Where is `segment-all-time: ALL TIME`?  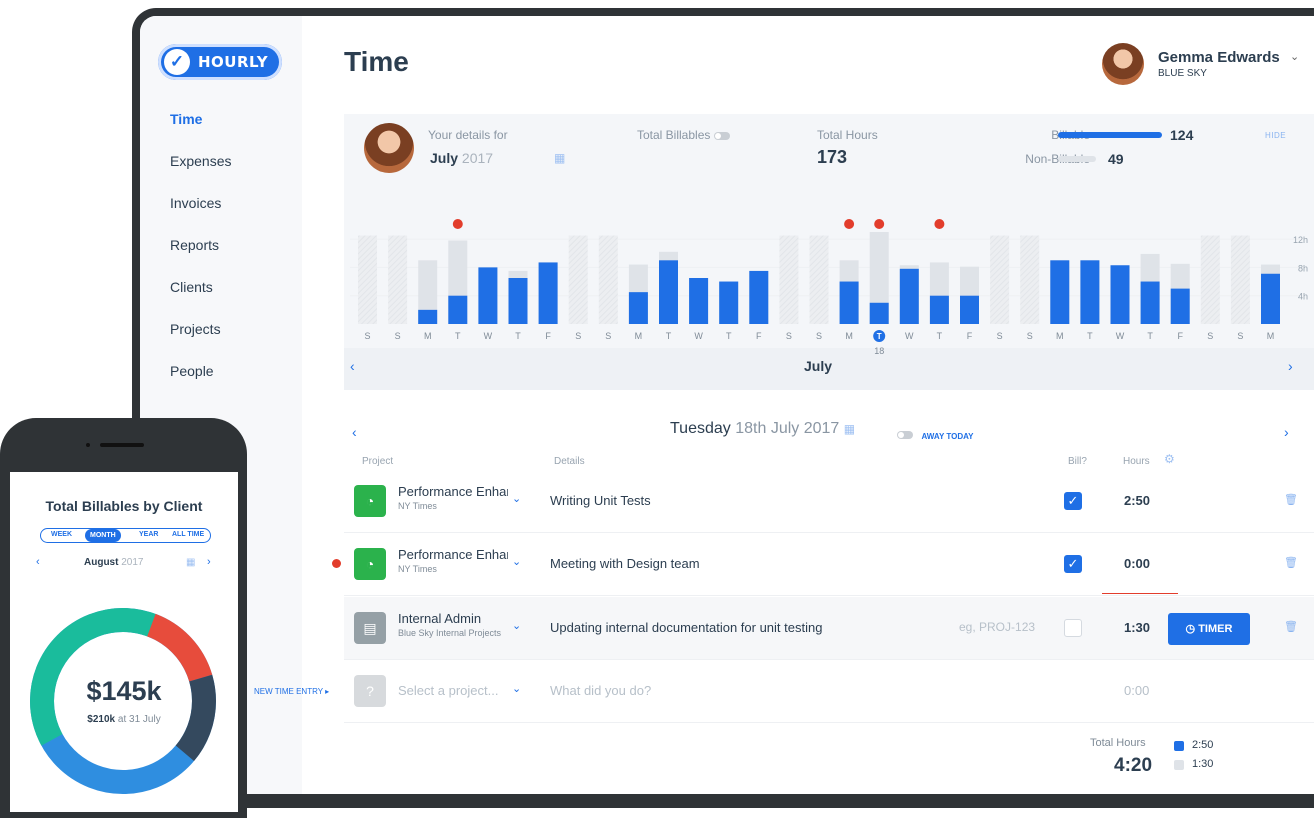 segment-all-time: ALL TIME is located at coordinates (188, 534).